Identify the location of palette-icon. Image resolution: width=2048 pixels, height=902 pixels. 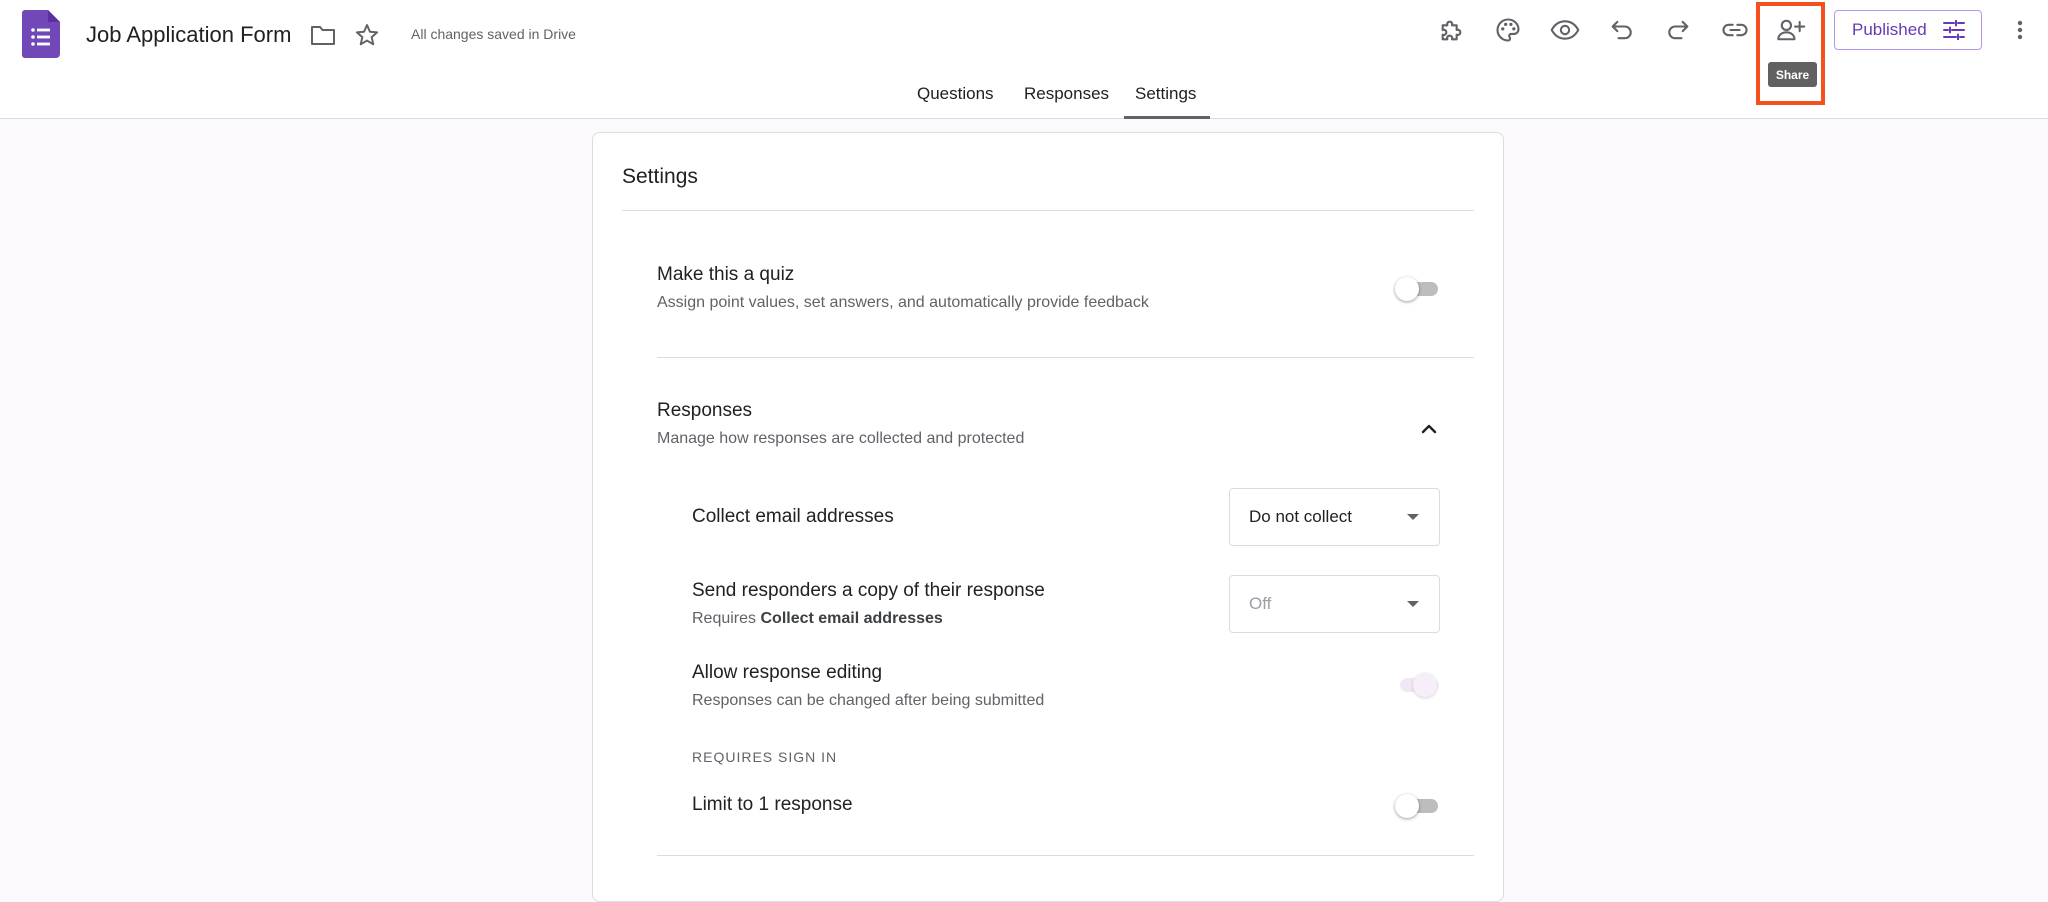
(1508, 30).